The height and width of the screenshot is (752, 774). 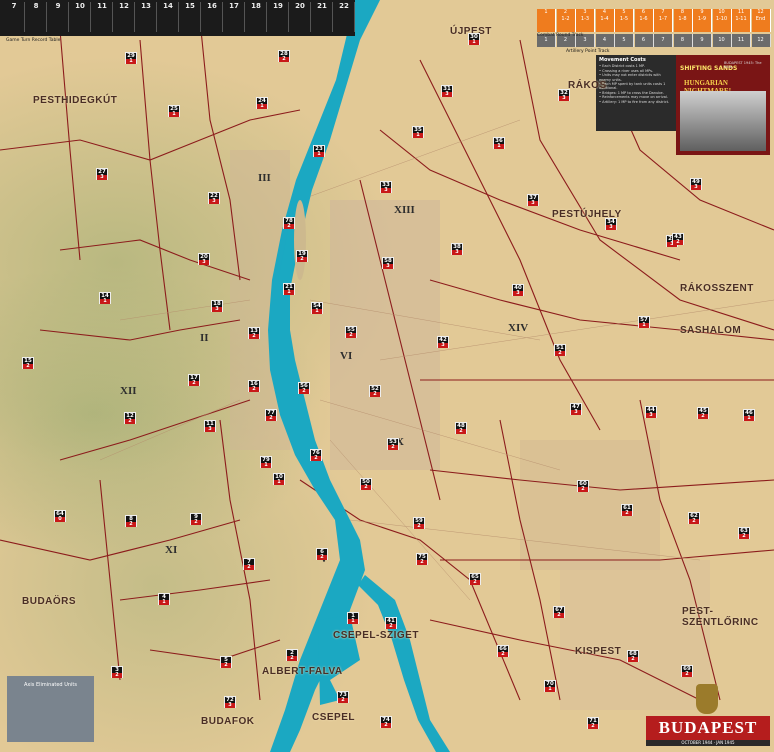 What do you see at coordinates (683, 20) in the screenshot?
I see `round-box: 8 1-8` at bounding box center [683, 20].